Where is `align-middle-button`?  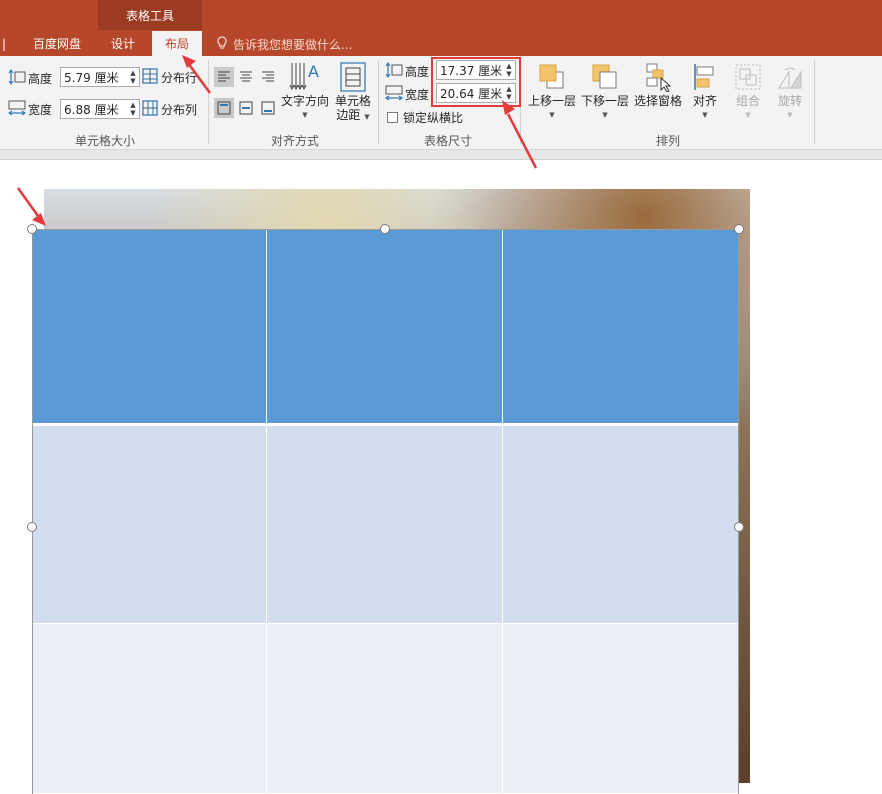
align-middle-button is located at coordinates (246, 108).